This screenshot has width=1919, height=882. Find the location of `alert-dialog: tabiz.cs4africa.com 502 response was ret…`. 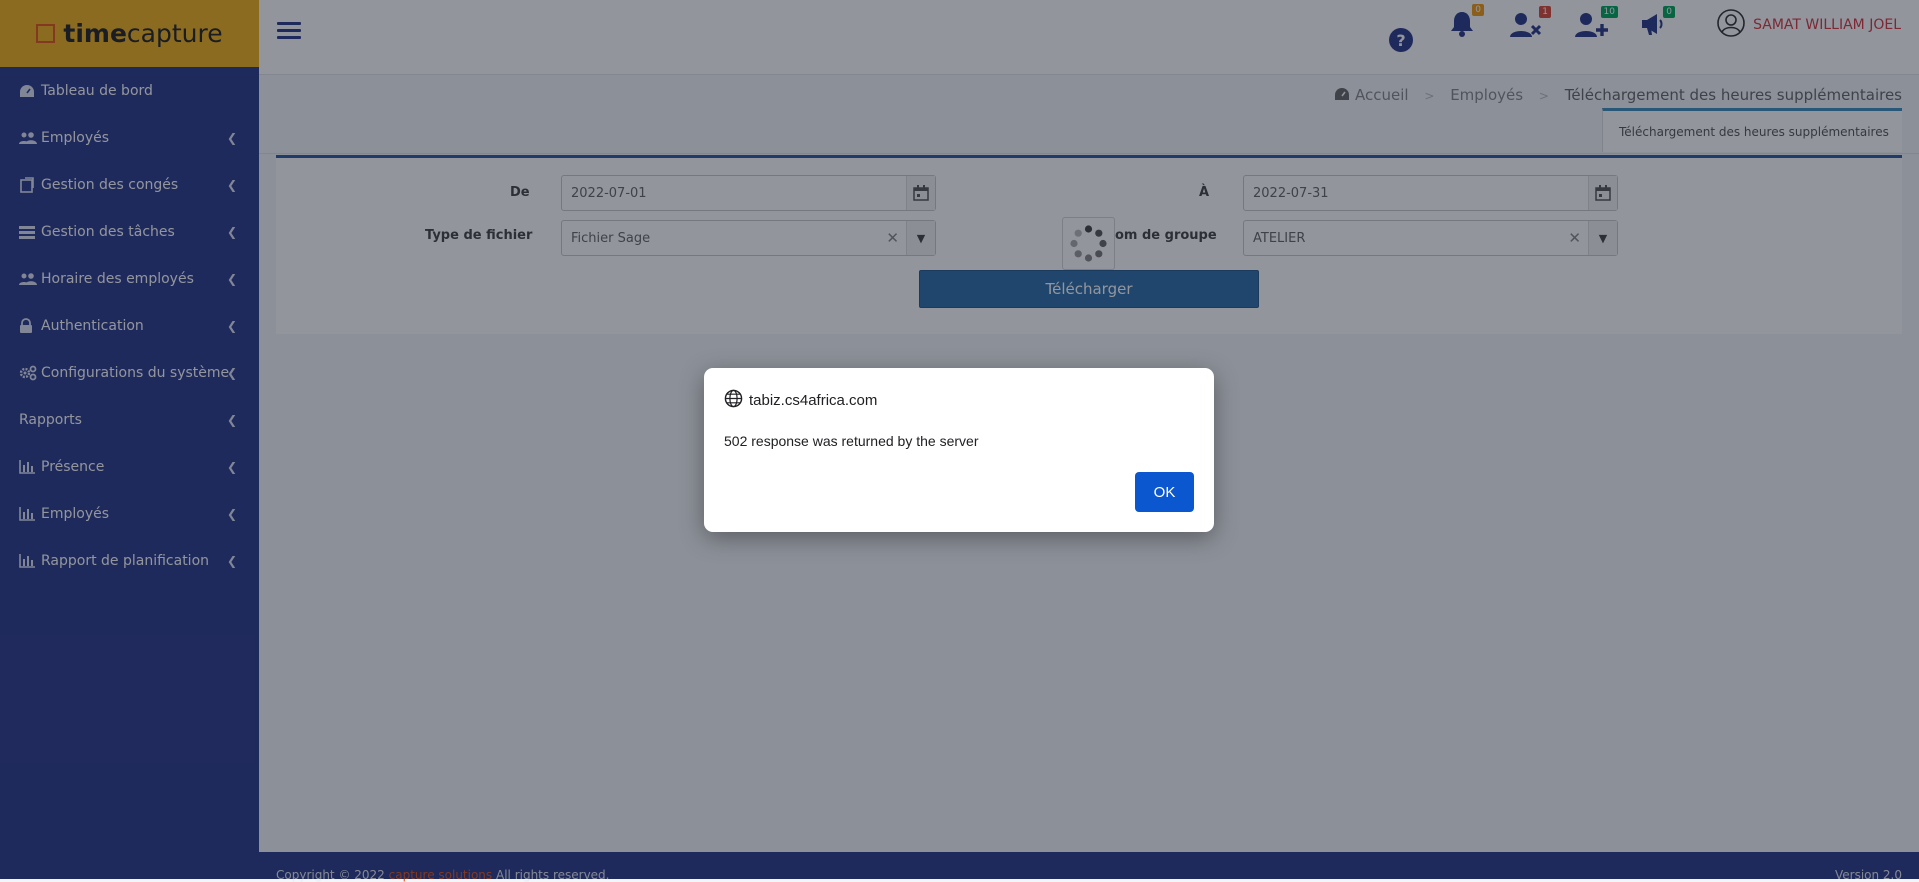

alert-dialog: tabiz.cs4africa.com 502 response was ret… is located at coordinates (959, 450).